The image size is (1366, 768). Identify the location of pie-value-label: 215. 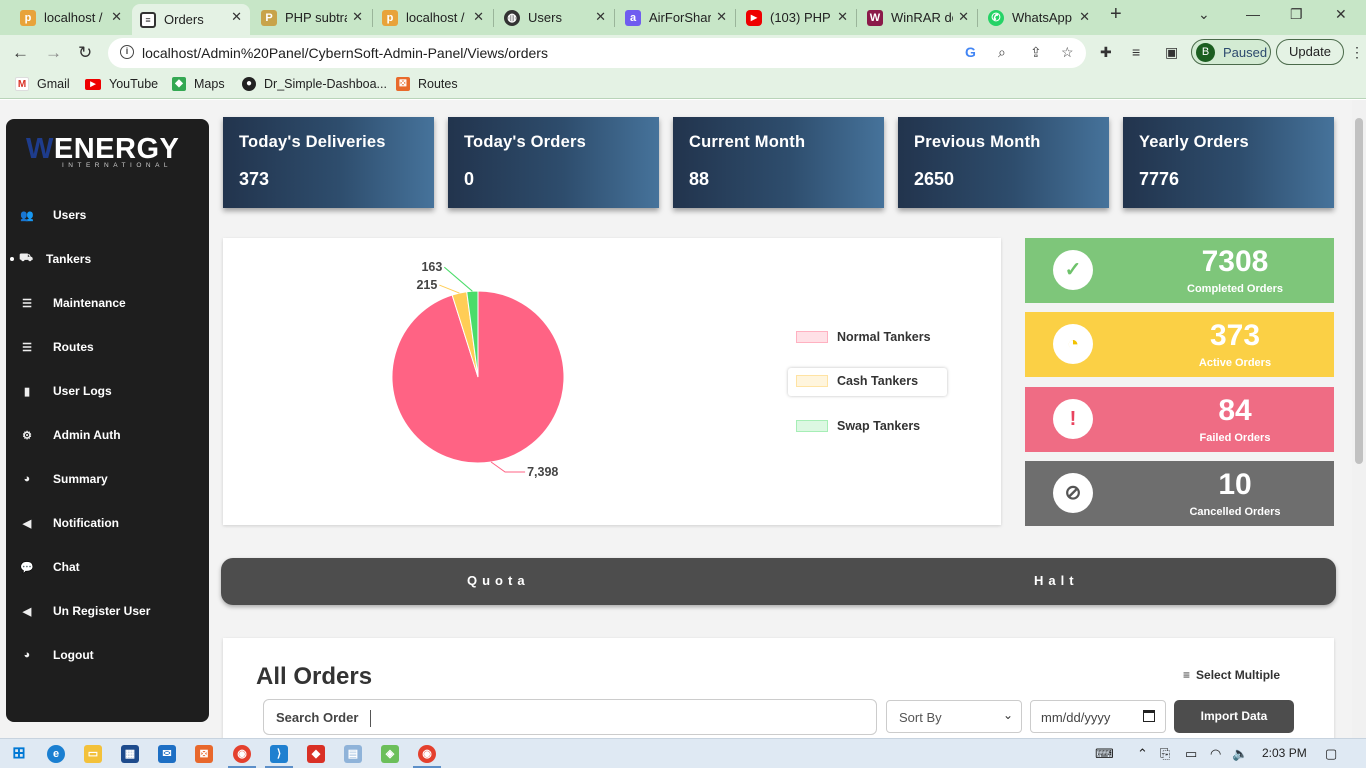
(426, 285).